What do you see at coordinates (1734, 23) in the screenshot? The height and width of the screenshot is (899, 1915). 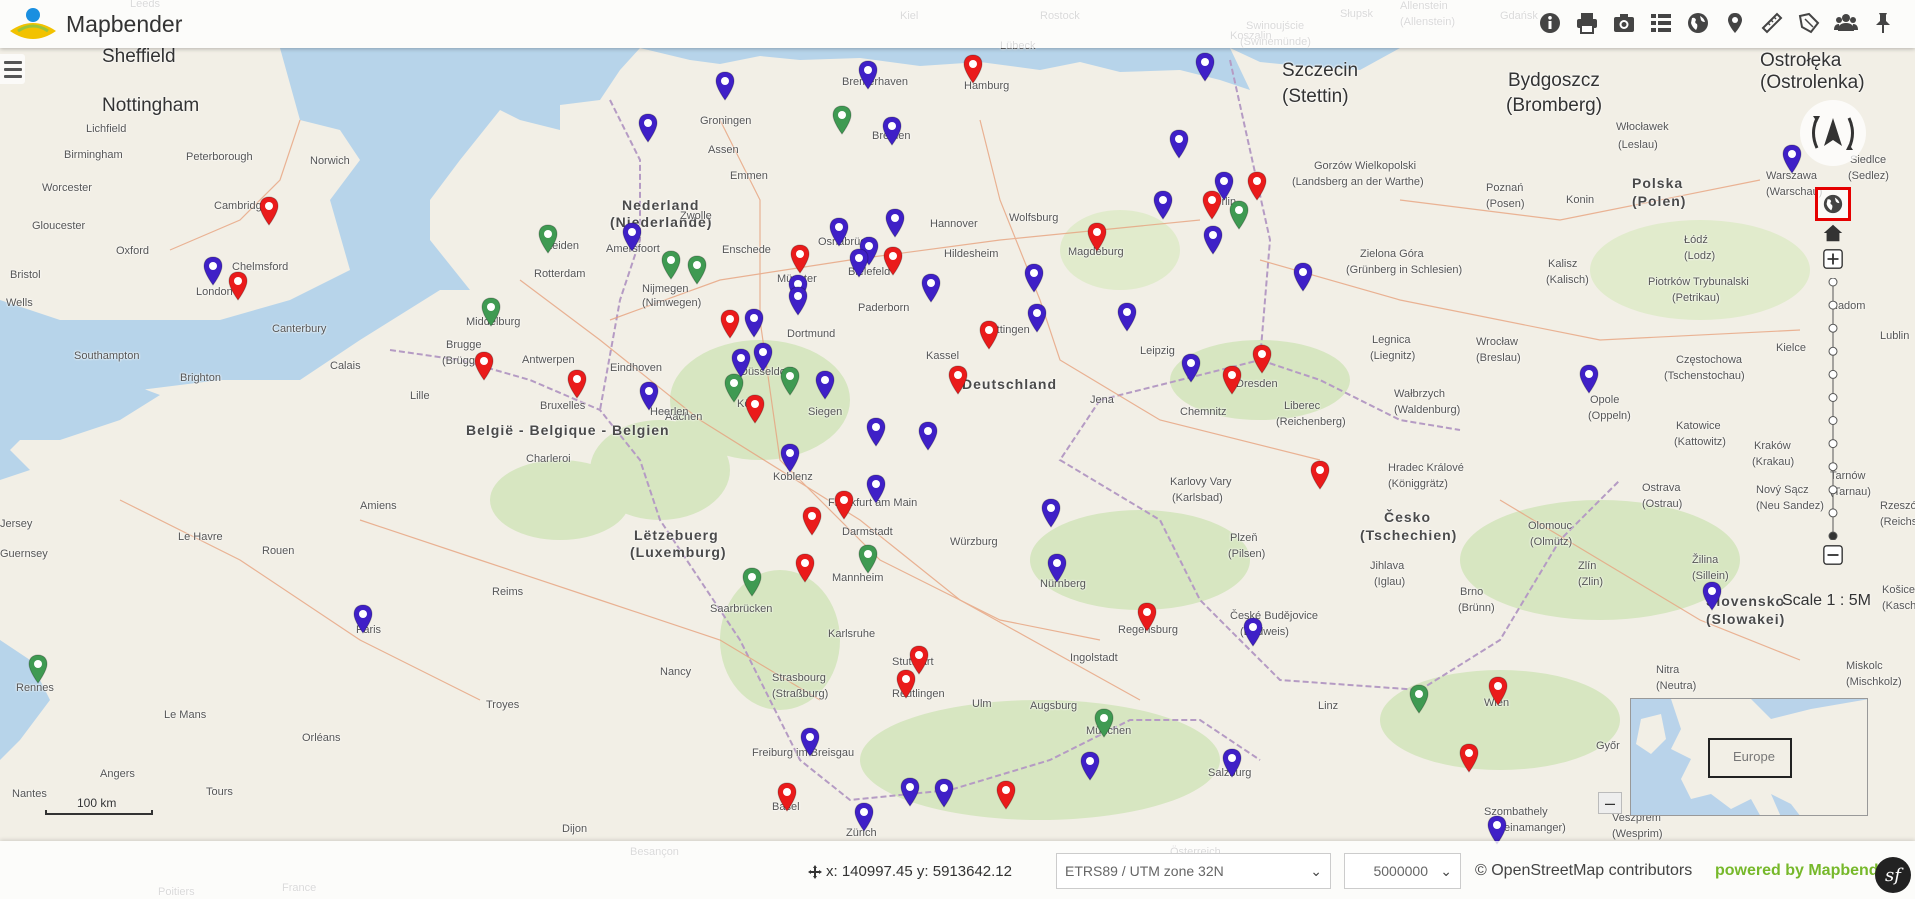 I see `poi-button` at bounding box center [1734, 23].